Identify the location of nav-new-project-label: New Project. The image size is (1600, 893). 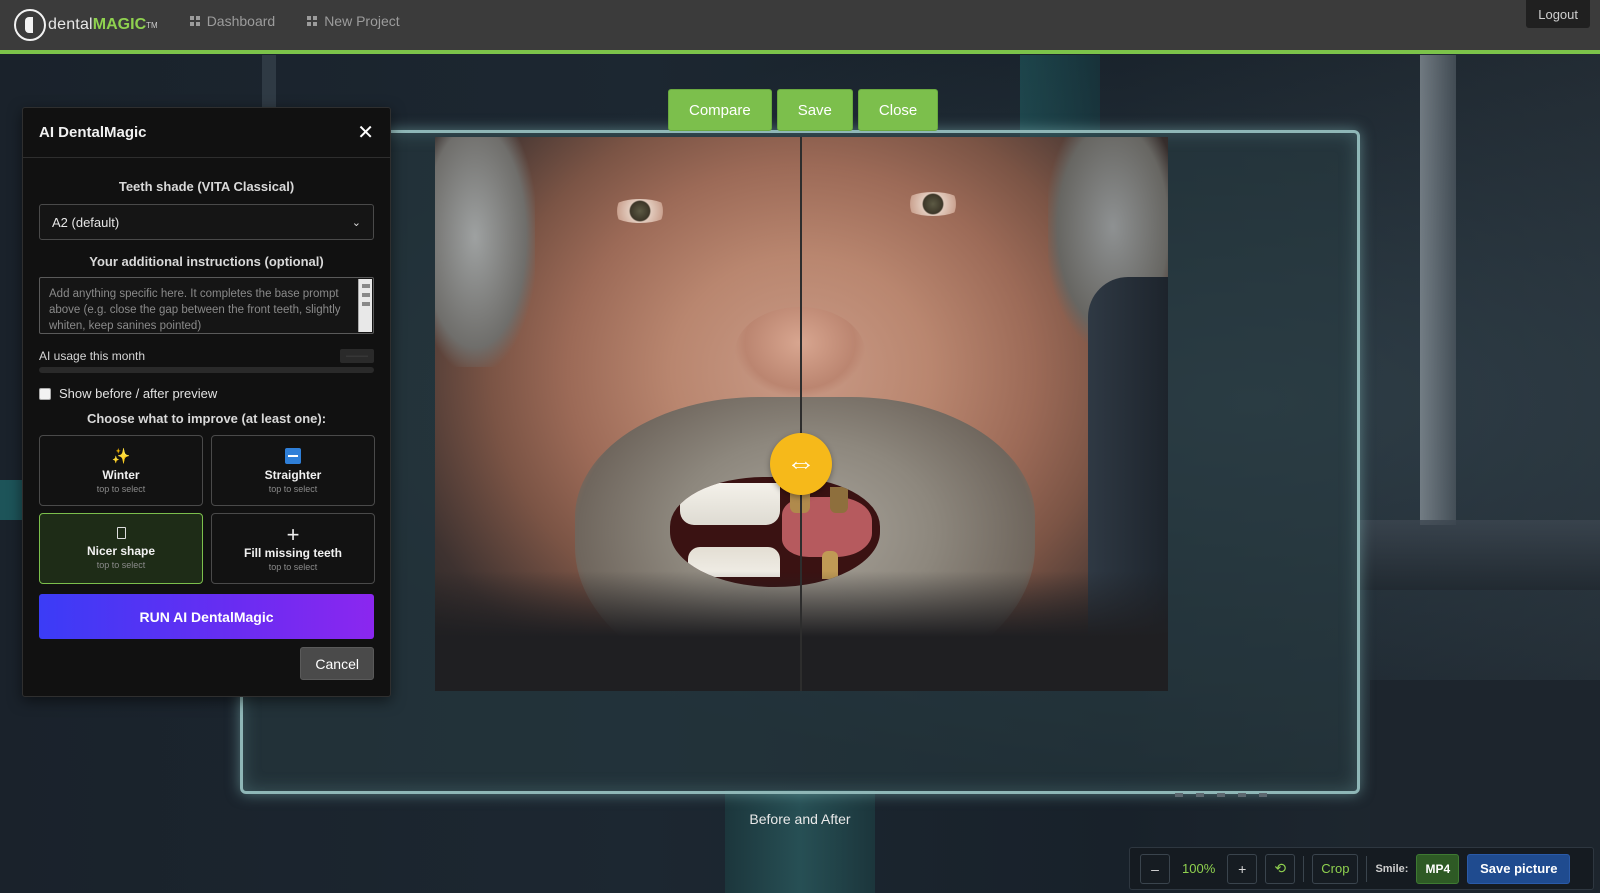
(362, 21).